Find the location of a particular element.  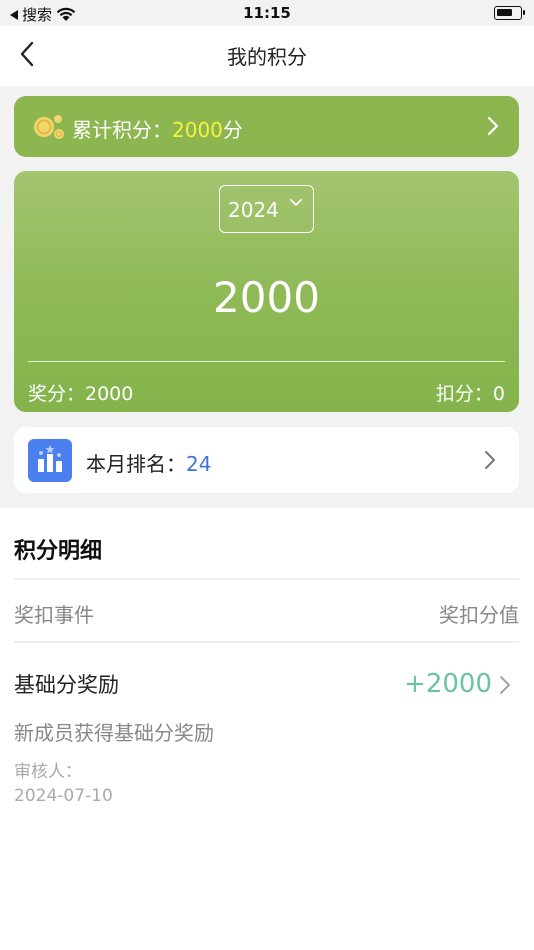

total-points-unit: 分 is located at coordinates (232, 130).